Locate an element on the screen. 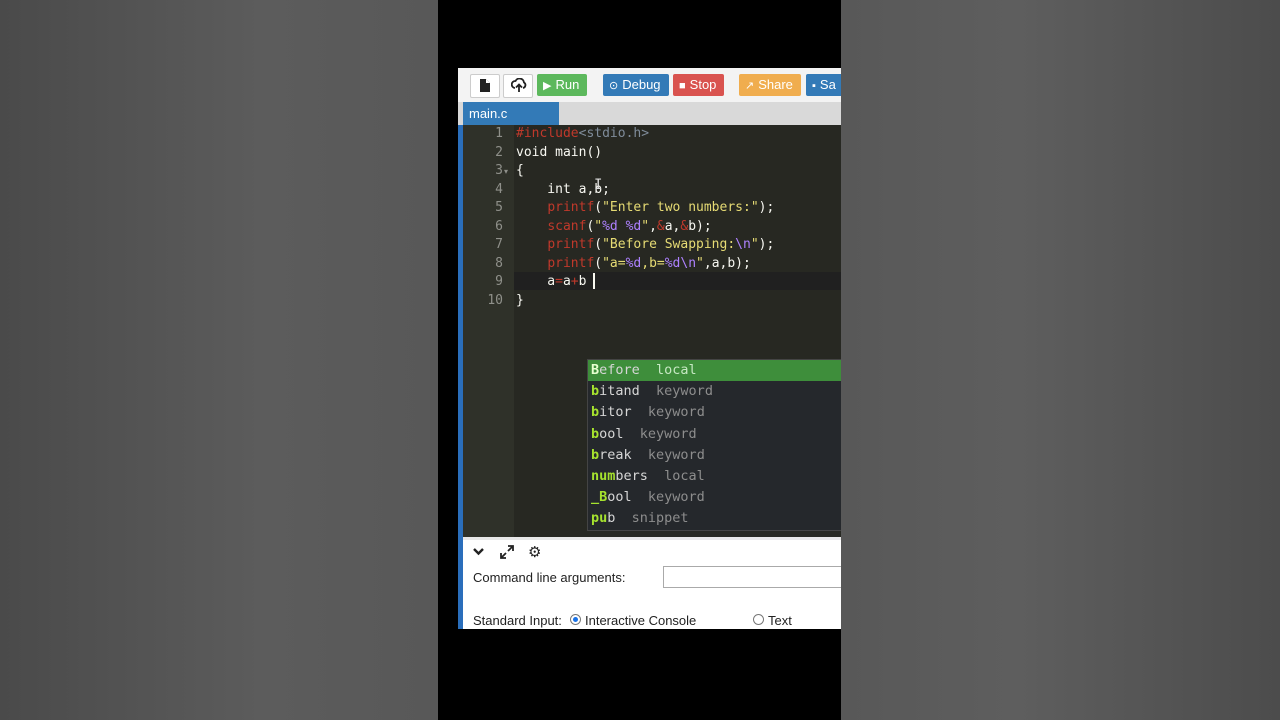 This screenshot has height=720, width=1280. interactive-console-radio is located at coordinates (575, 619).